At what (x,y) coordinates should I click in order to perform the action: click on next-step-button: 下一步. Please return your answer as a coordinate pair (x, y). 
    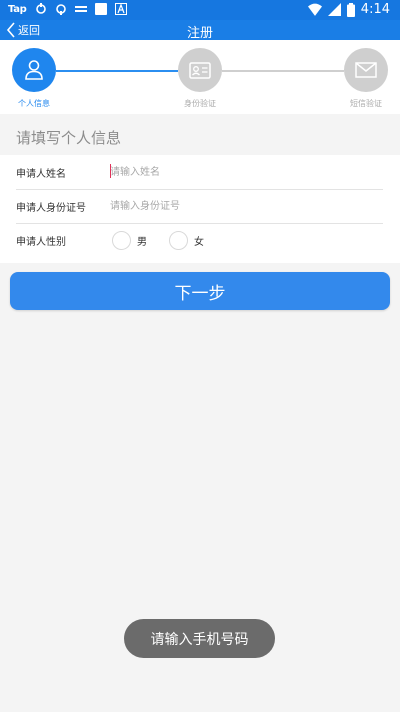
    Looking at the image, I should click on (200, 291).